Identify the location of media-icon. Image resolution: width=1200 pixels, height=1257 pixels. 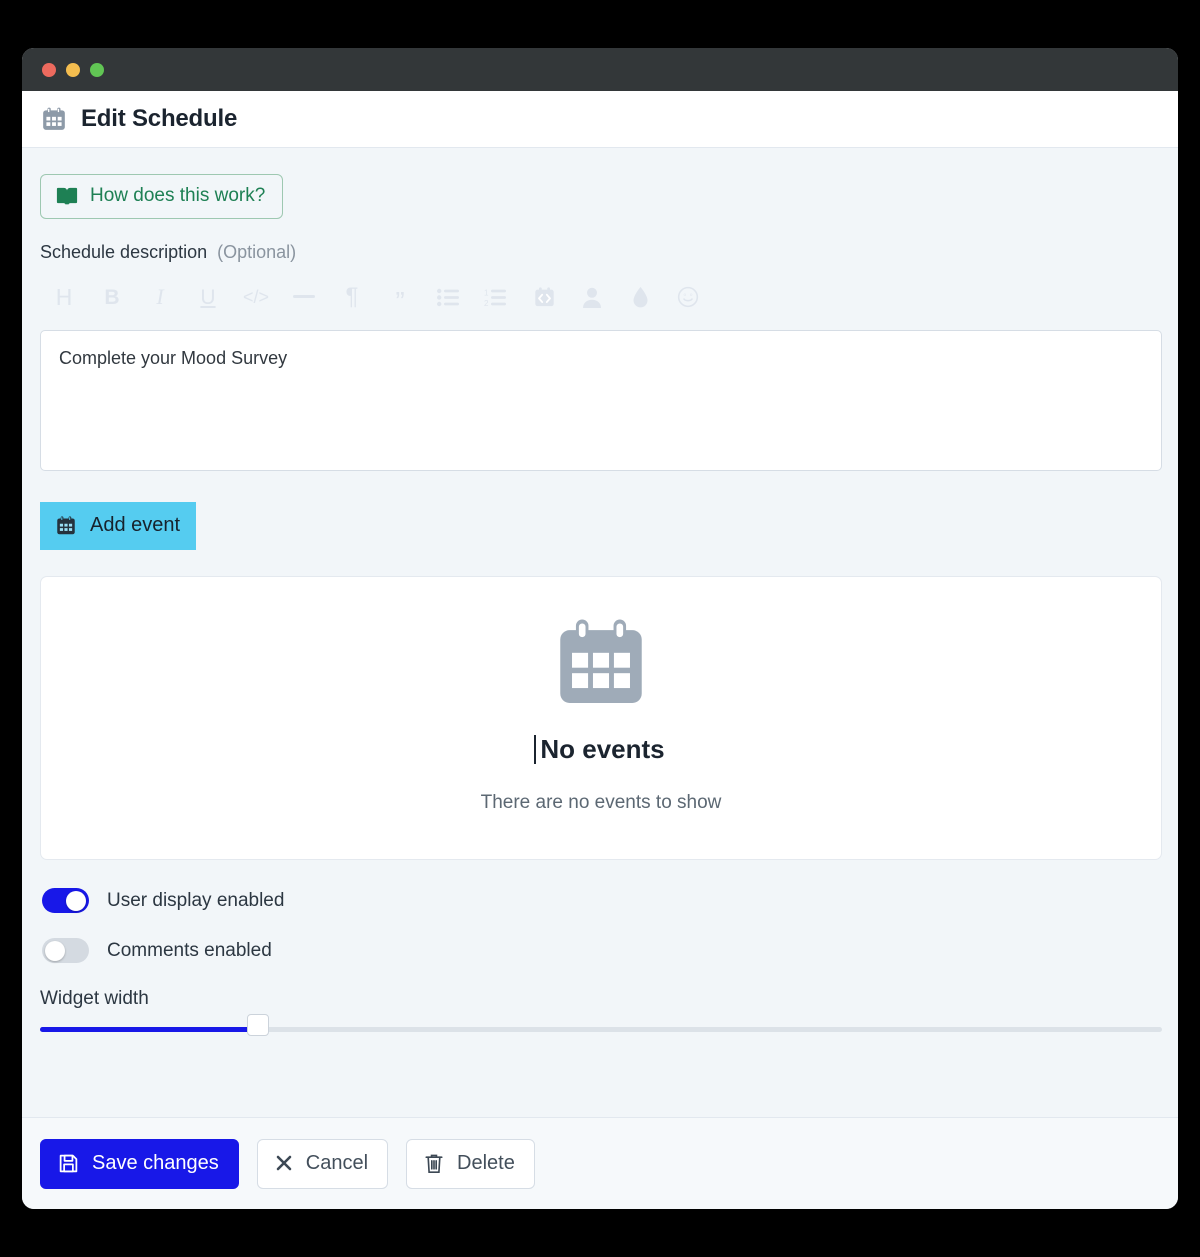
(544, 297).